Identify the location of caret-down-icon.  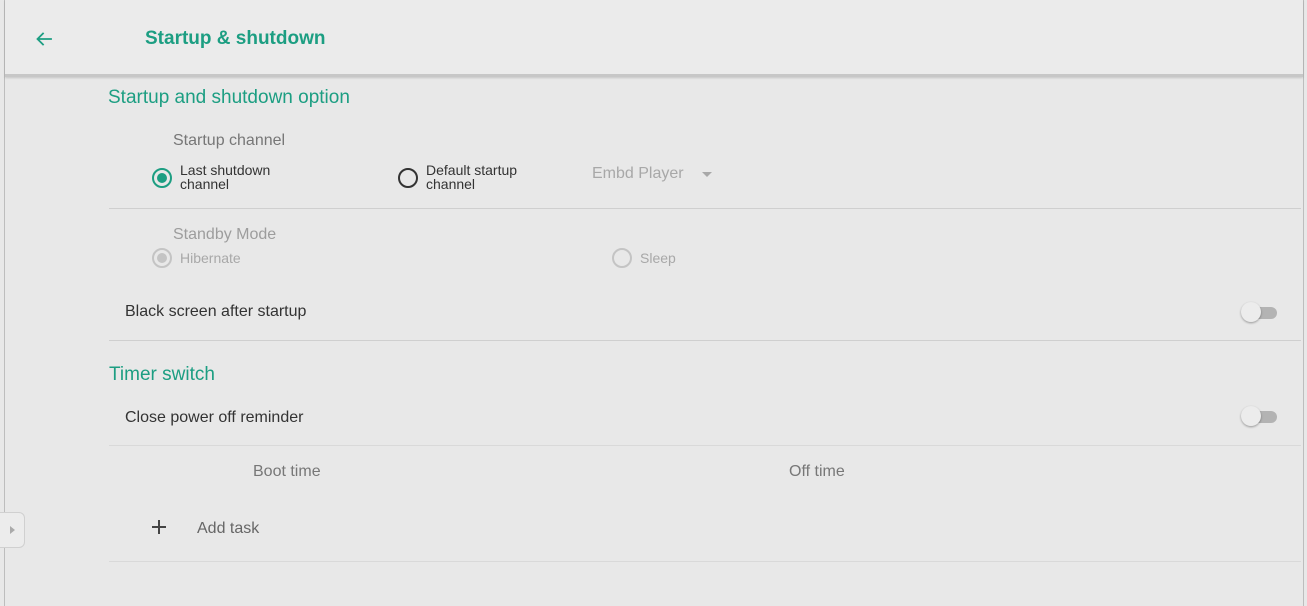
(706, 174).